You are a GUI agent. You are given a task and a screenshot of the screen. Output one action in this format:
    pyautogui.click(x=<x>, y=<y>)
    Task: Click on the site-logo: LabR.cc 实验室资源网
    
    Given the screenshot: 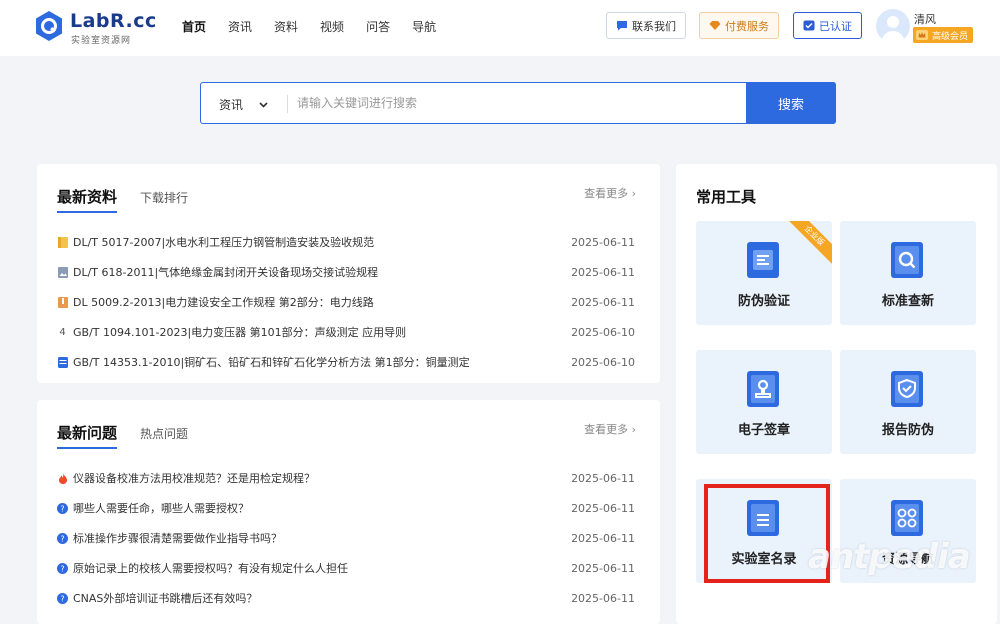 What is the action you would take?
    pyautogui.click(x=95, y=27)
    